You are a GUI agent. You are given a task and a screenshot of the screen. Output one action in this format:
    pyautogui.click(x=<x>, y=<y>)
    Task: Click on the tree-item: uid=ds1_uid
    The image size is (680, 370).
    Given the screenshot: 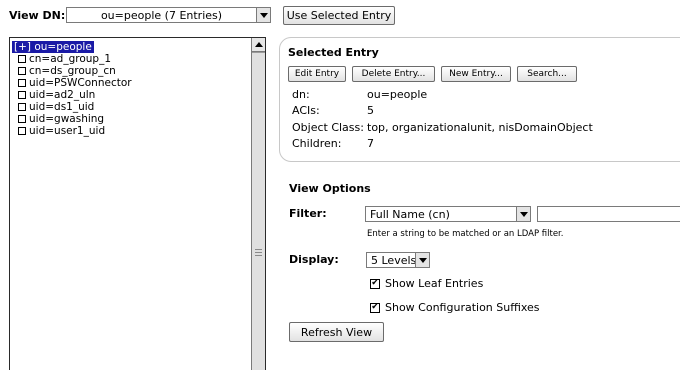 What is the action you would take?
    pyautogui.click(x=56, y=107)
    